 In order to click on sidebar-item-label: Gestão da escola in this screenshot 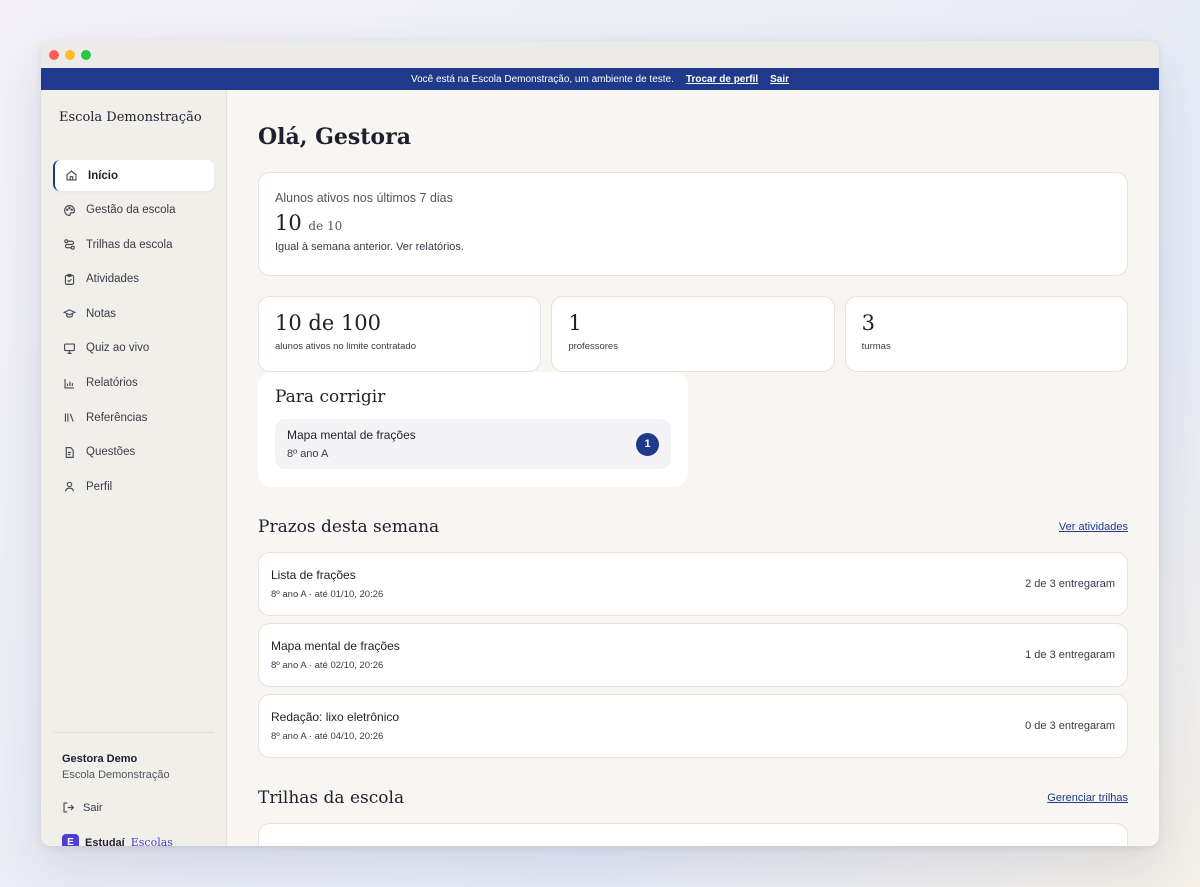, I will do `click(131, 210)`.